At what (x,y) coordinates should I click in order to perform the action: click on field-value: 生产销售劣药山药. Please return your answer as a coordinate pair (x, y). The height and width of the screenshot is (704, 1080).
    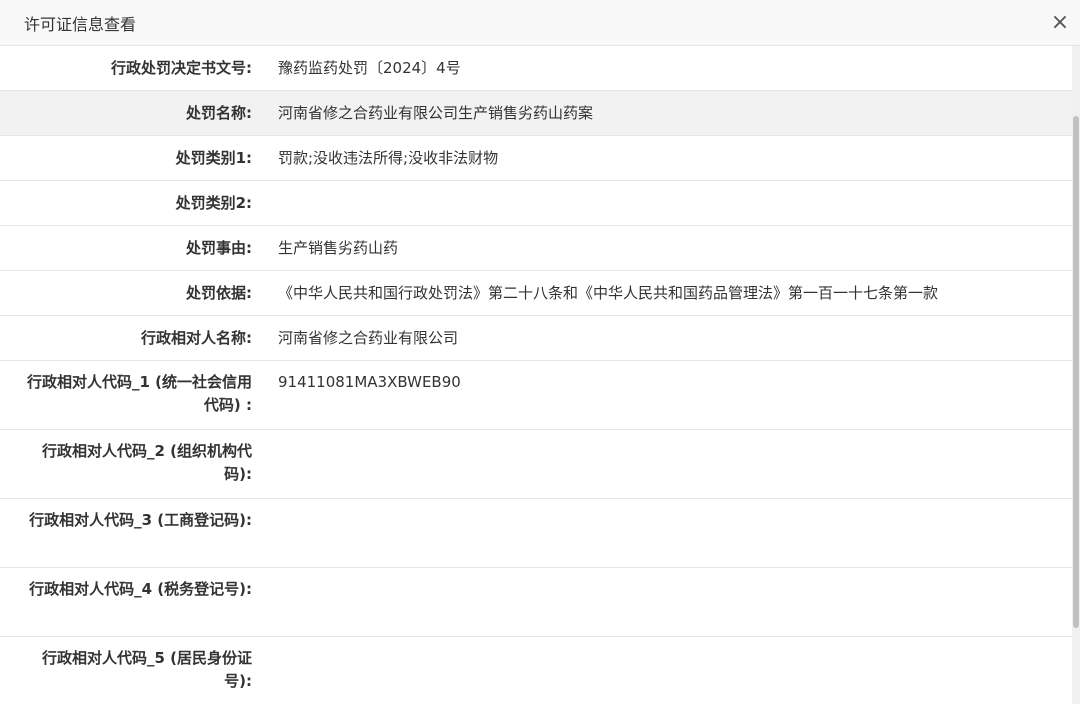
    Looking at the image, I should click on (667, 248).